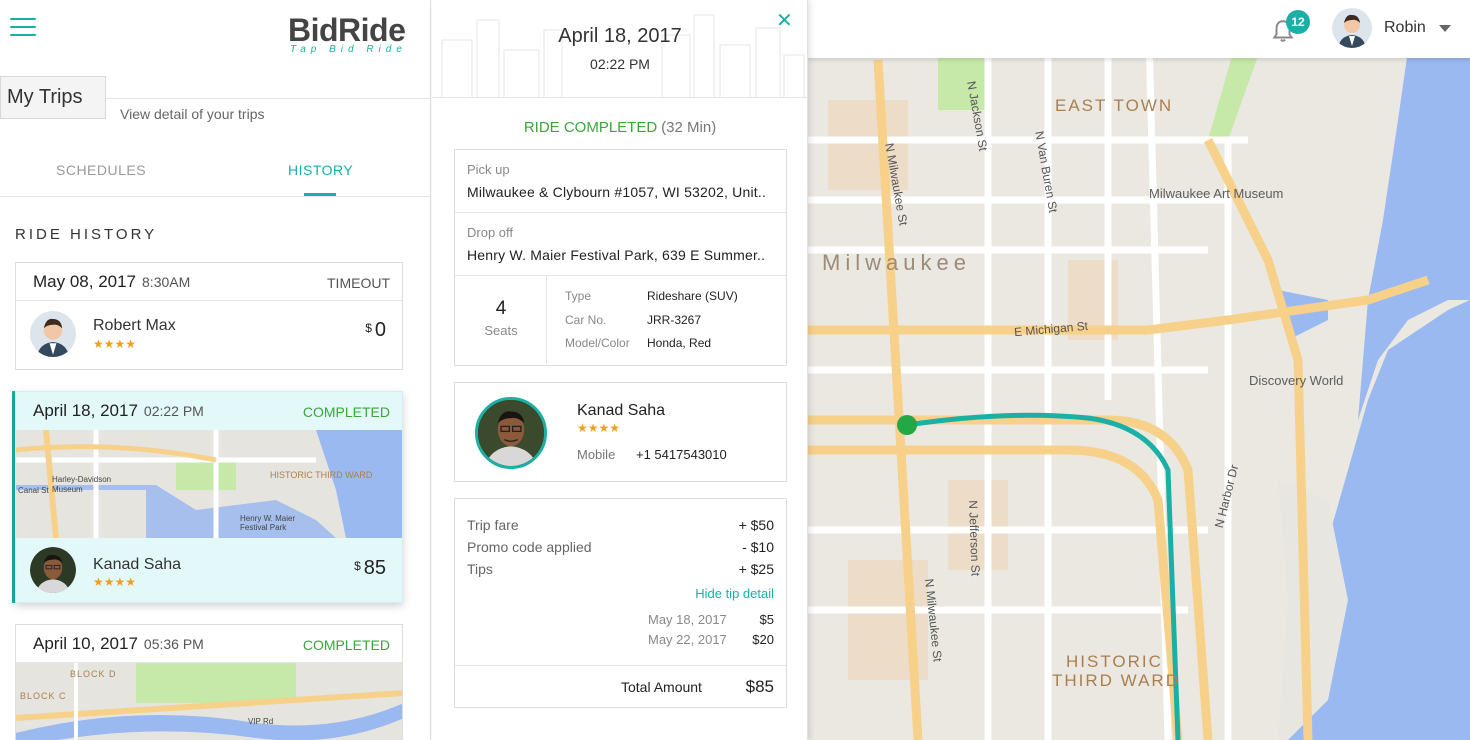 This screenshot has height=740, width=1470. Describe the element at coordinates (763, 639) in the screenshot. I see `tip-amount: $20` at that location.